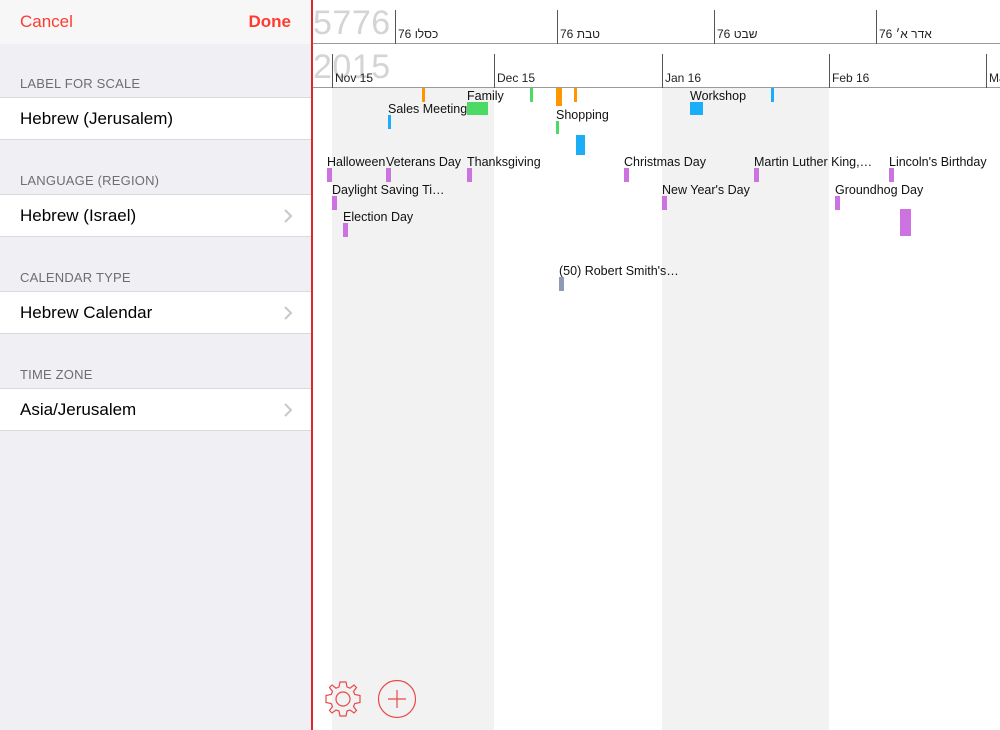  I want to click on section-header-language-region: LANGUAGE (REGION), so click(90, 180).